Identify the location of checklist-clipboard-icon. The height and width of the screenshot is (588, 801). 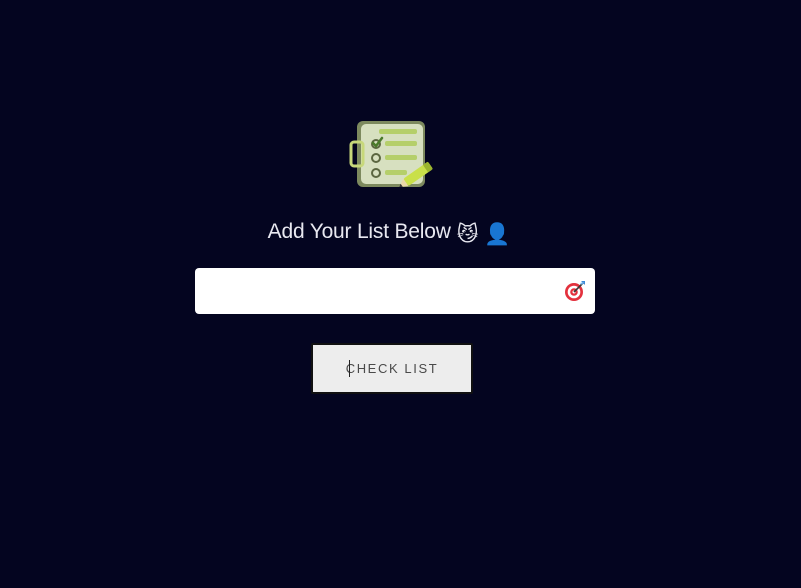
(391, 154).